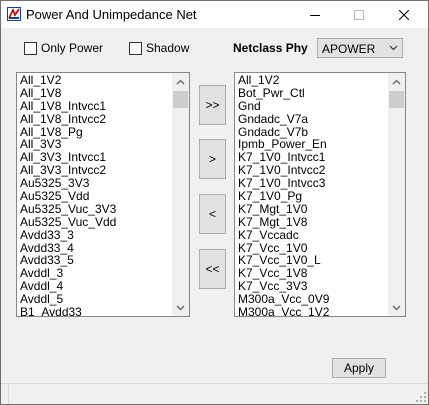 The width and height of the screenshot is (429, 405). Describe the element at coordinates (212, 159) in the screenshot. I see `add-button: >` at that location.